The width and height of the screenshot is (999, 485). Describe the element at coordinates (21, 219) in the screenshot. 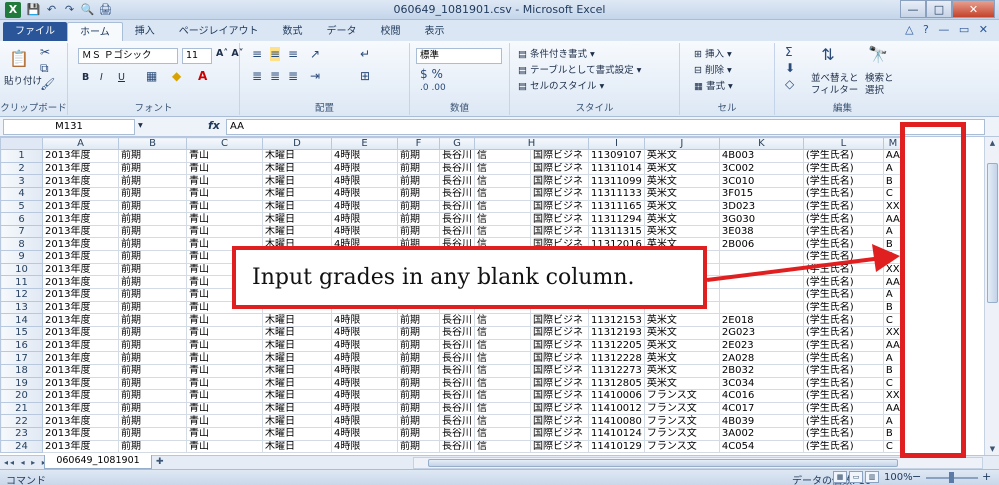

I see `row-header: 6` at that location.